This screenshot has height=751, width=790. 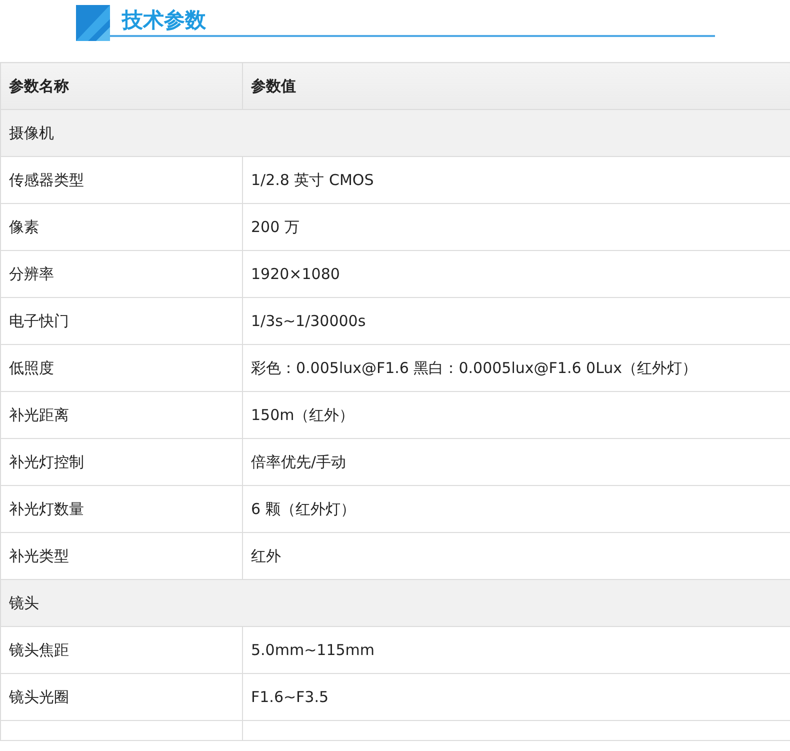 I want to click on column-header: 参数值, so click(x=516, y=86).